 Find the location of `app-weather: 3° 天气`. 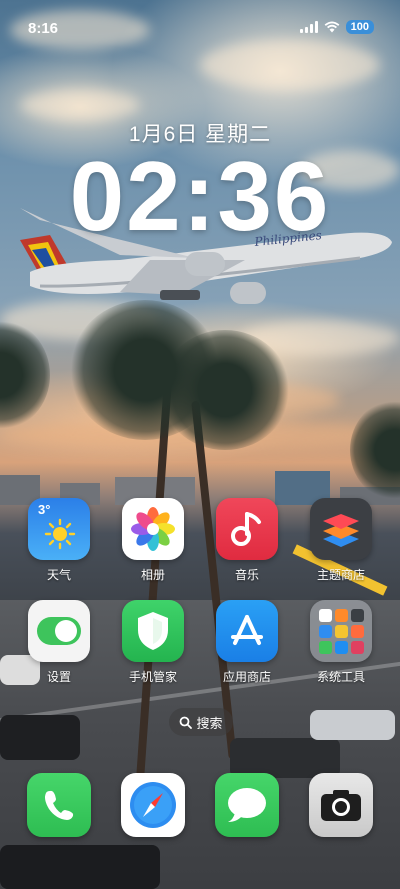

app-weather: 3° 天气 is located at coordinates (59, 540).